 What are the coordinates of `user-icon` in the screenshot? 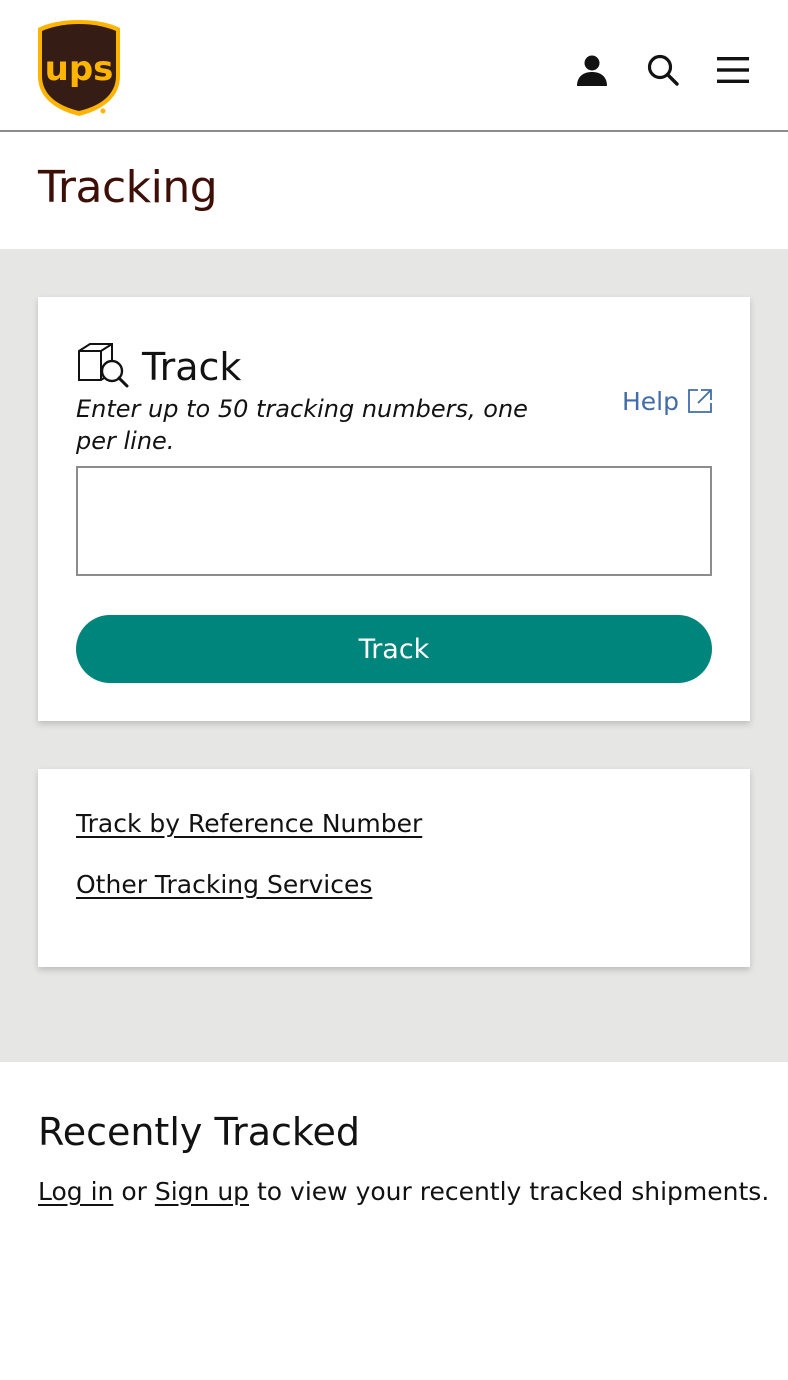 It's located at (592, 70).